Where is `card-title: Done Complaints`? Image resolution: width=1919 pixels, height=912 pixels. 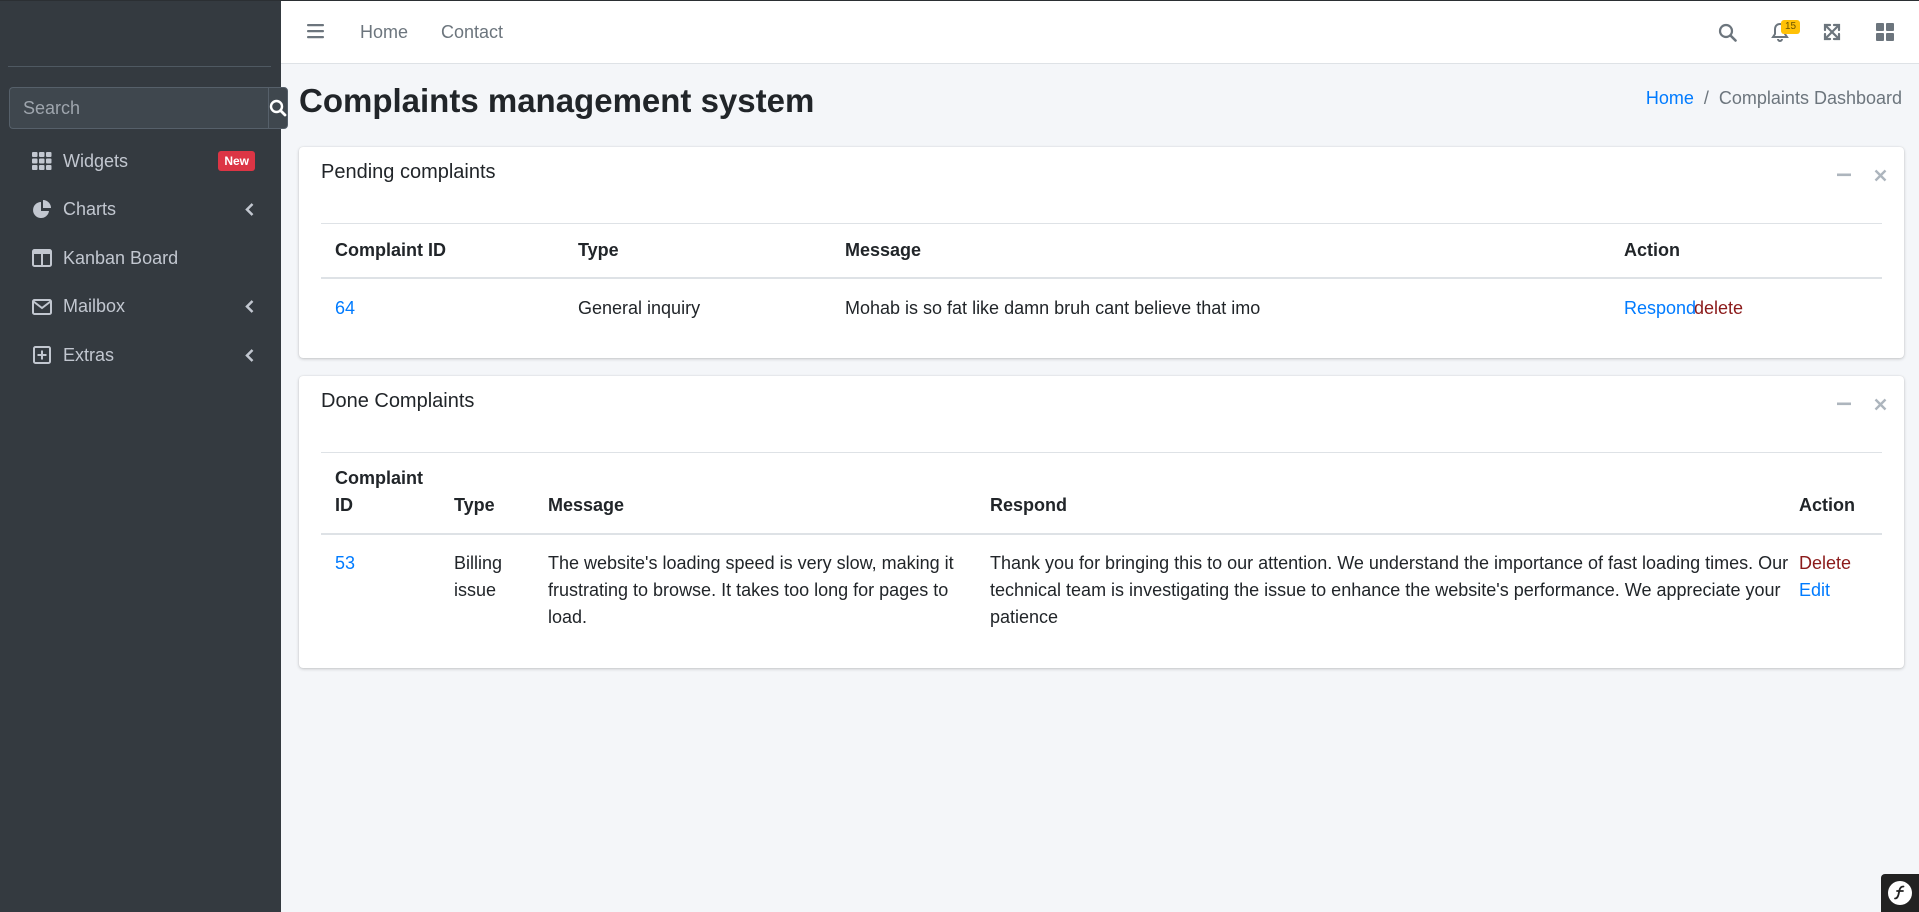
card-title: Done Complaints is located at coordinates (398, 401).